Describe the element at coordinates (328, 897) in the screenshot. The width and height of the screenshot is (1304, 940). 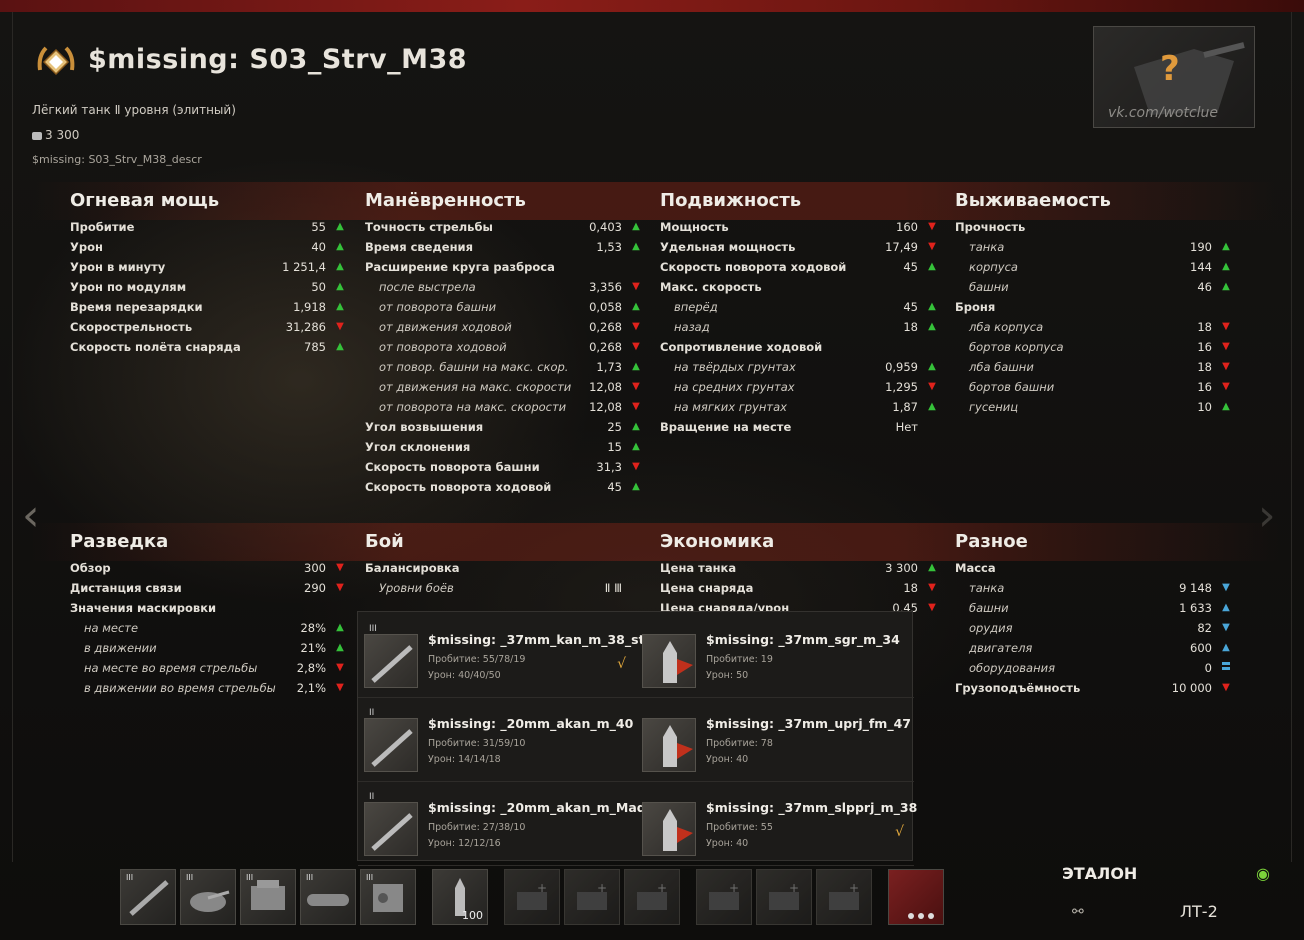
I see `slot-tracks: III` at that location.